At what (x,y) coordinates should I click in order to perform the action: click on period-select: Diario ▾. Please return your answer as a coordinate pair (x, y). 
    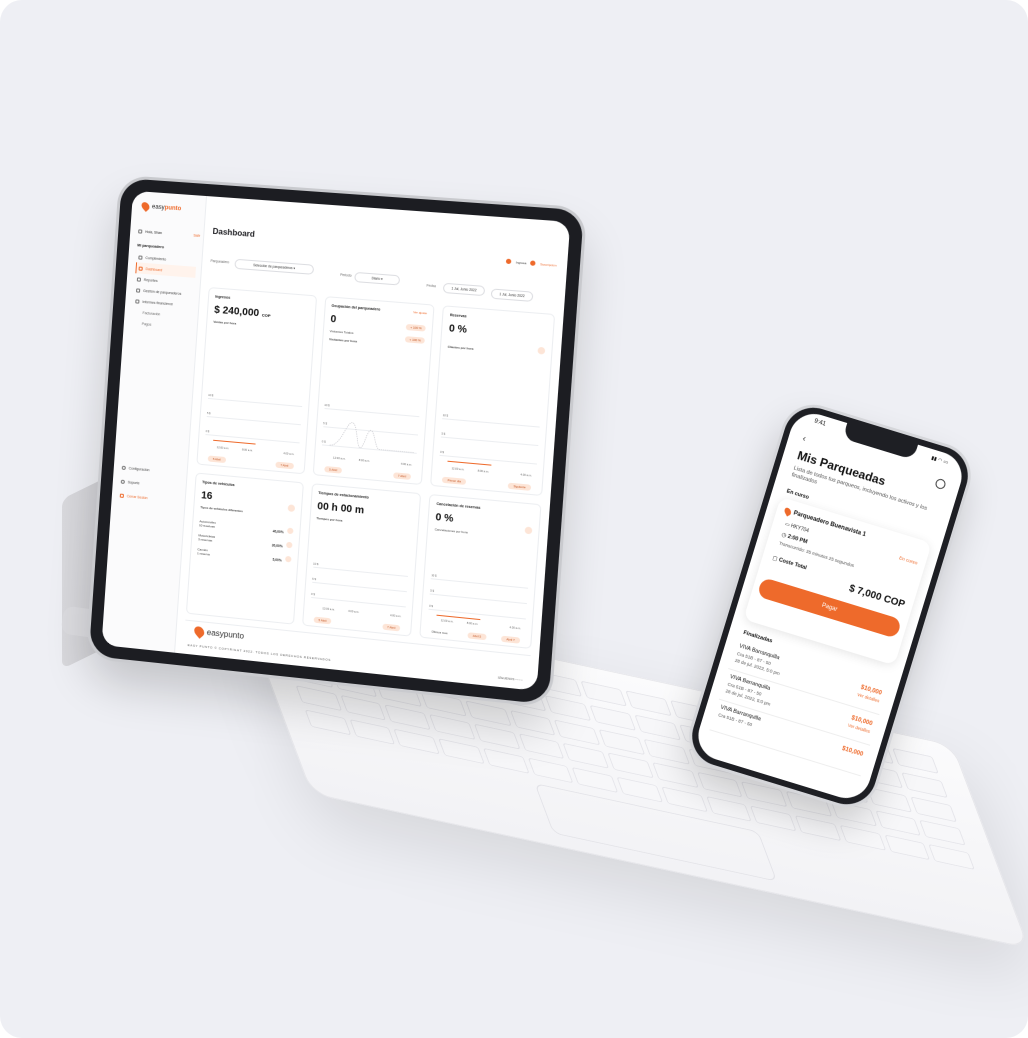
    Looking at the image, I should click on (377, 278).